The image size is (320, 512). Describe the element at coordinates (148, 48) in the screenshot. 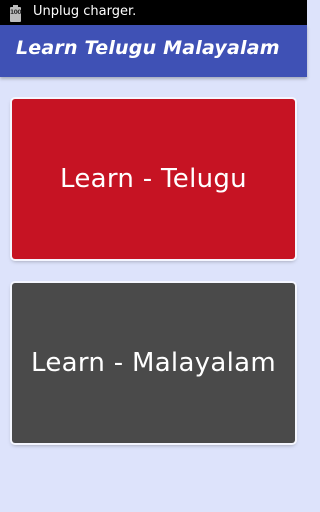

I see `app-title: Learn Telugu Malayalam` at that location.